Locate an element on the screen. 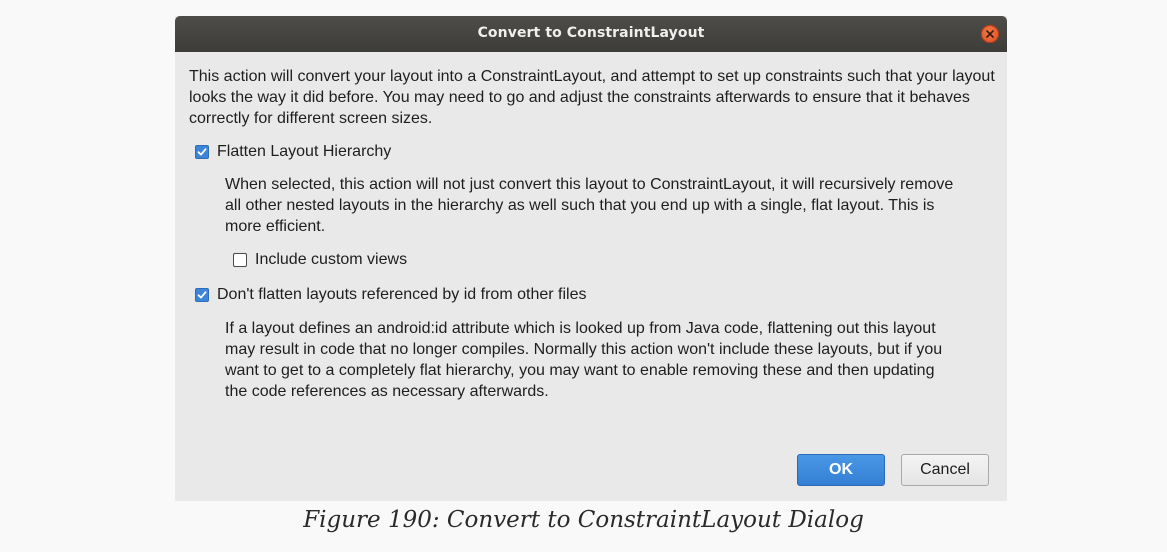 The width and height of the screenshot is (1167, 552). close-button is located at coordinates (990, 34).